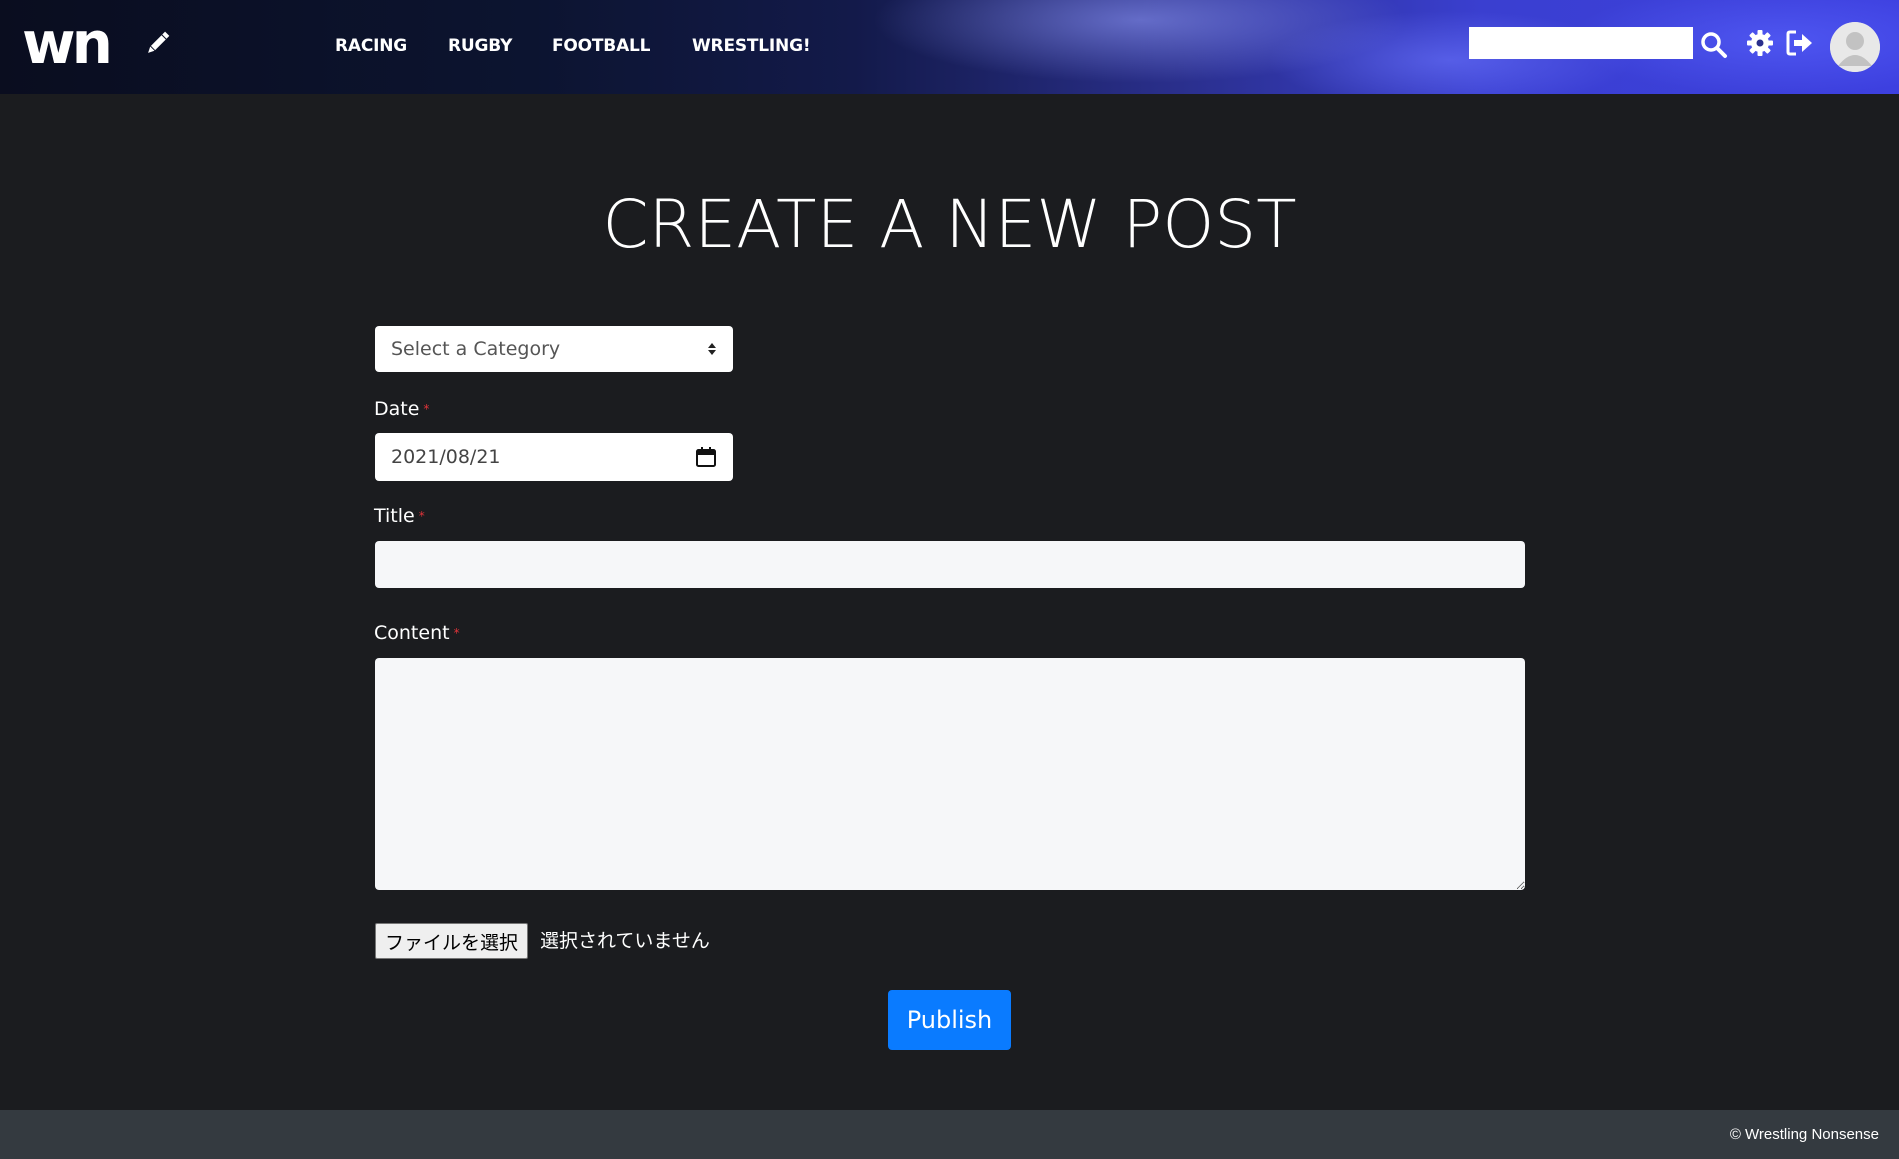  I want to click on main-nav: RACING RUGBY FOOTBALL WRESTLING!, so click(578, 46).